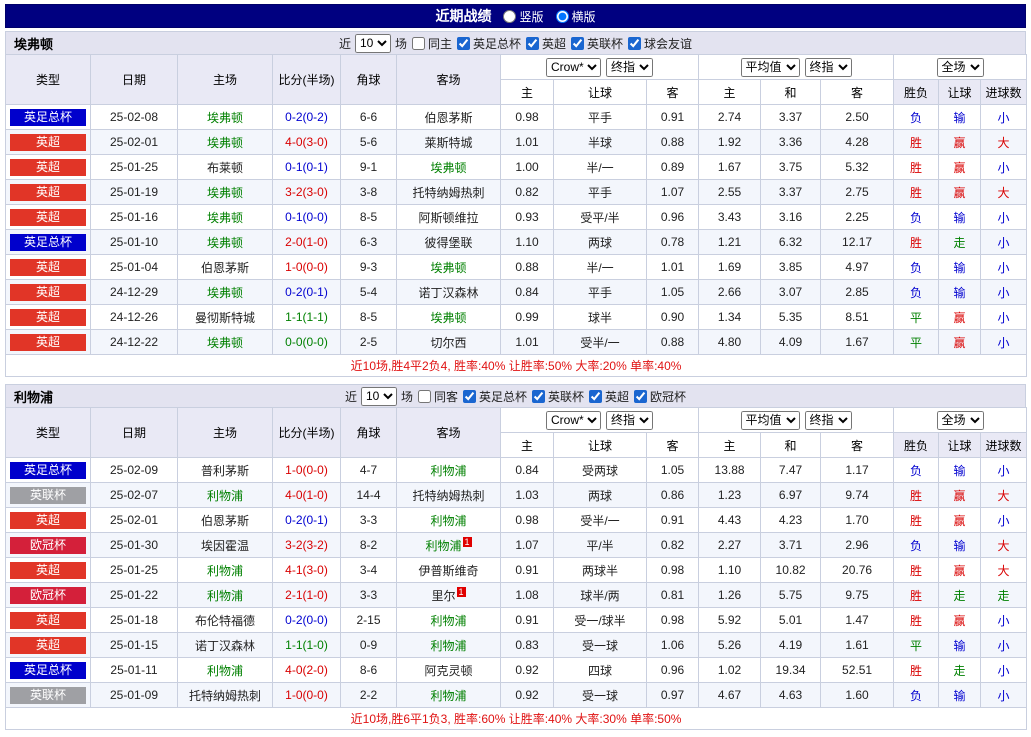 This screenshot has height=737, width=1031. I want to click on score-link: 1-1(1-0), so click(306, 645).